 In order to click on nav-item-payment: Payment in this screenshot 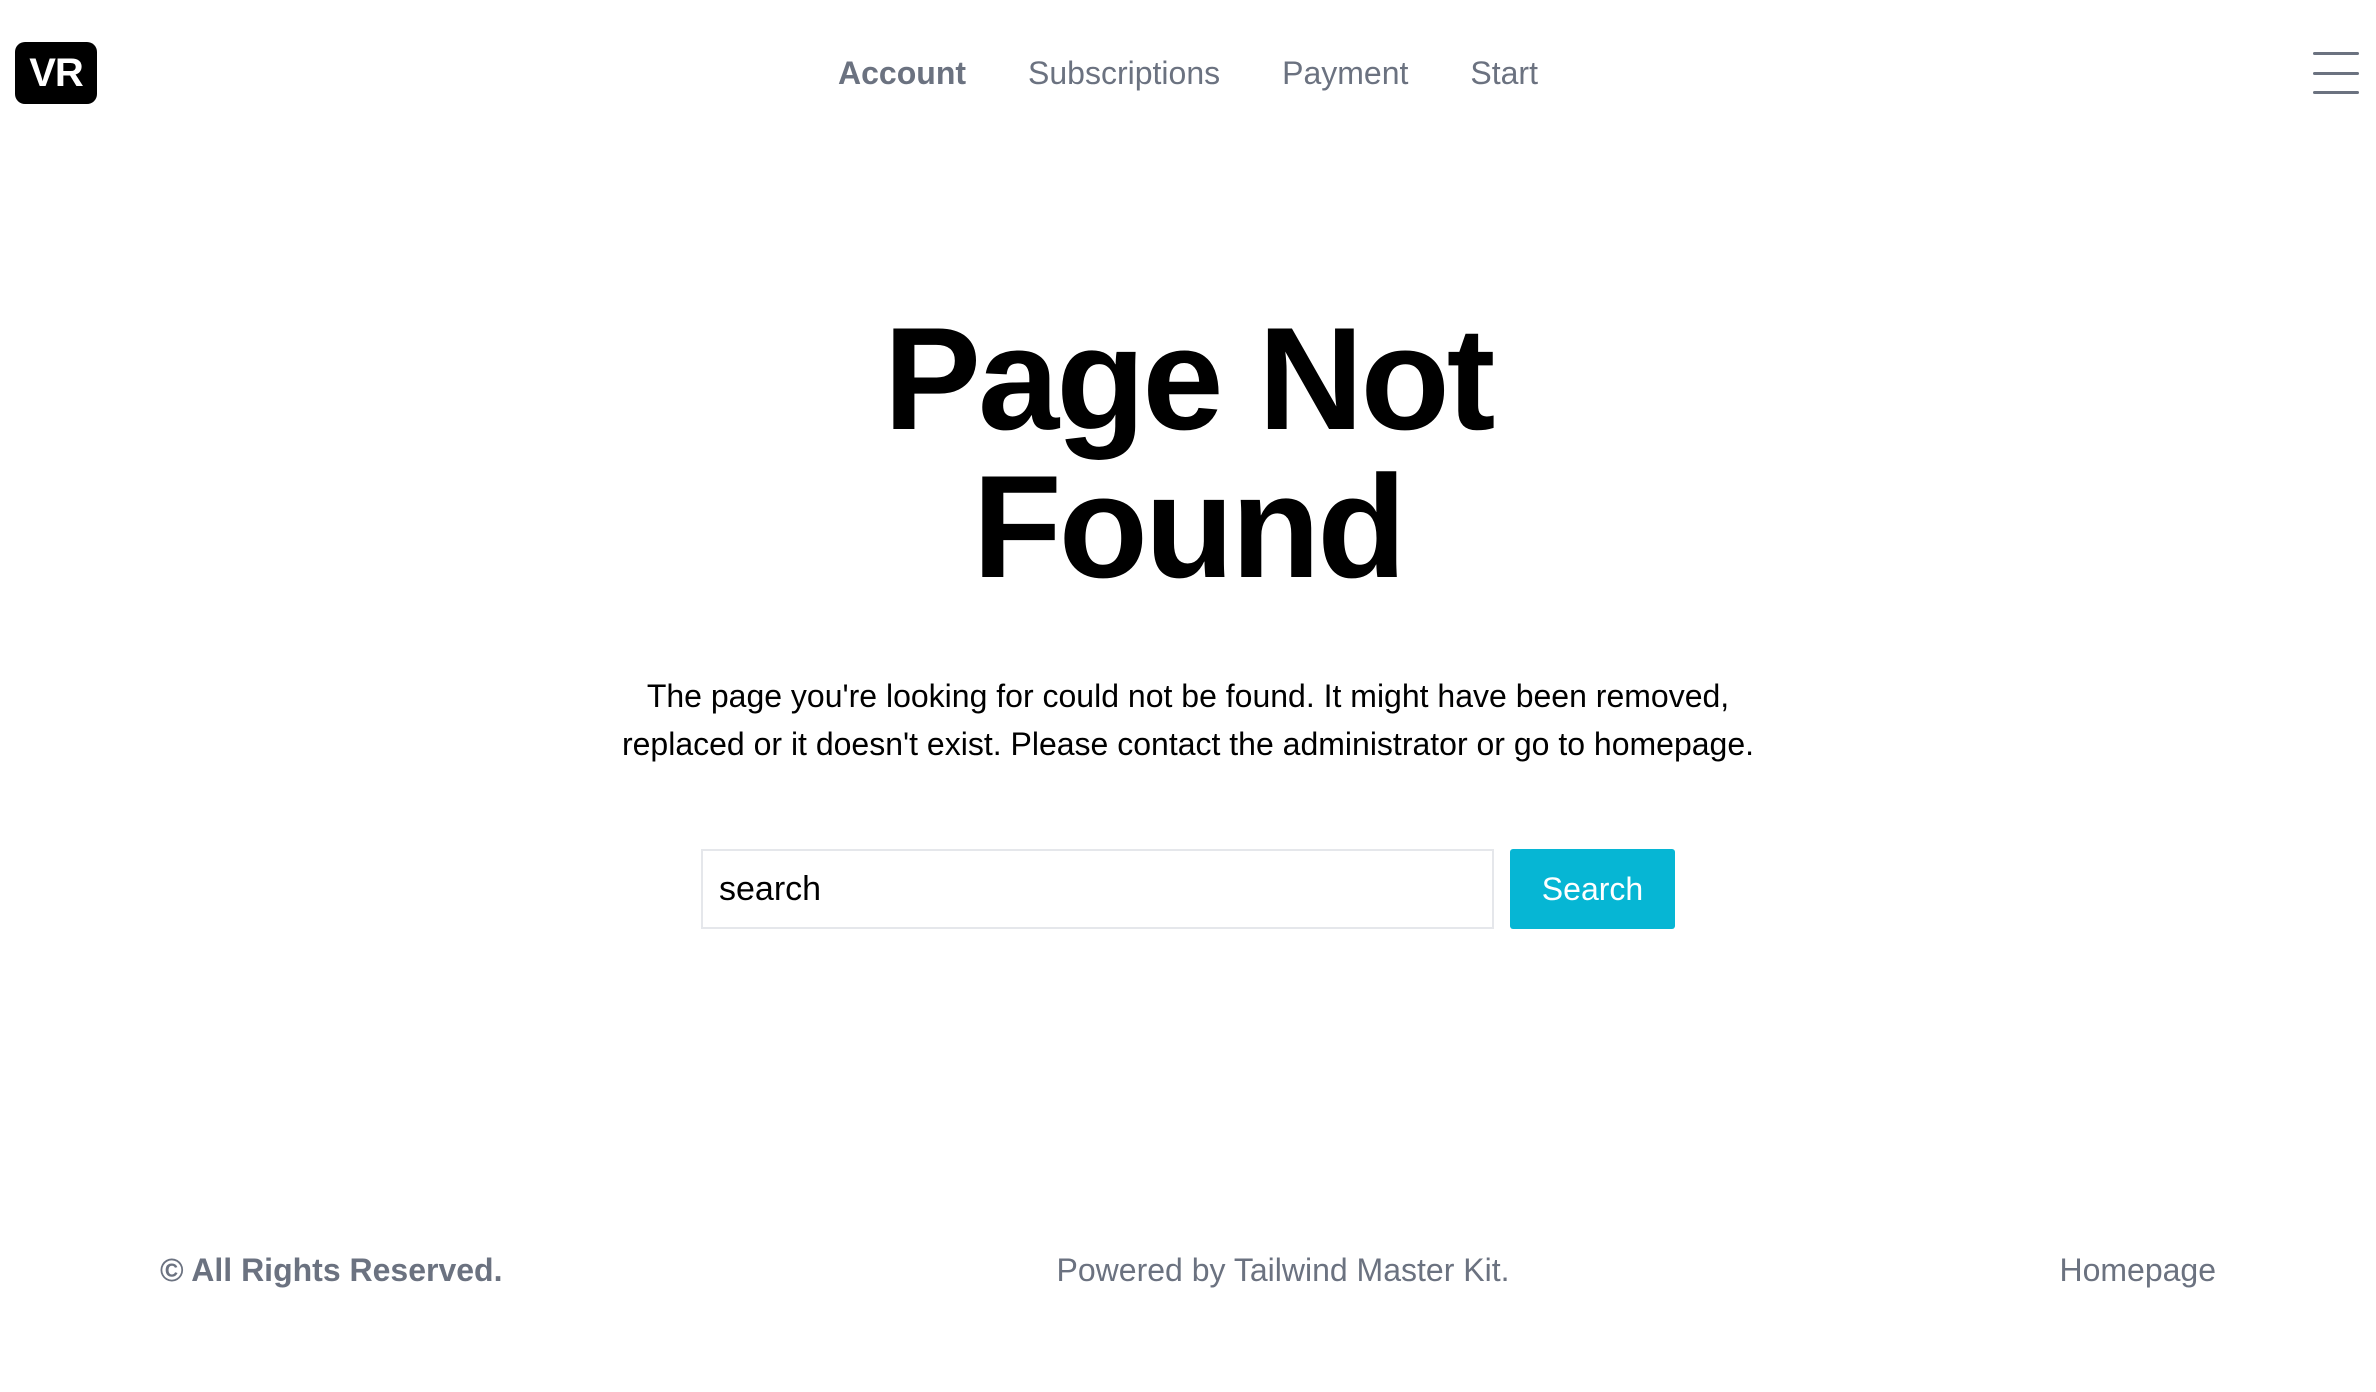, I will do `click(1345, 73)`.